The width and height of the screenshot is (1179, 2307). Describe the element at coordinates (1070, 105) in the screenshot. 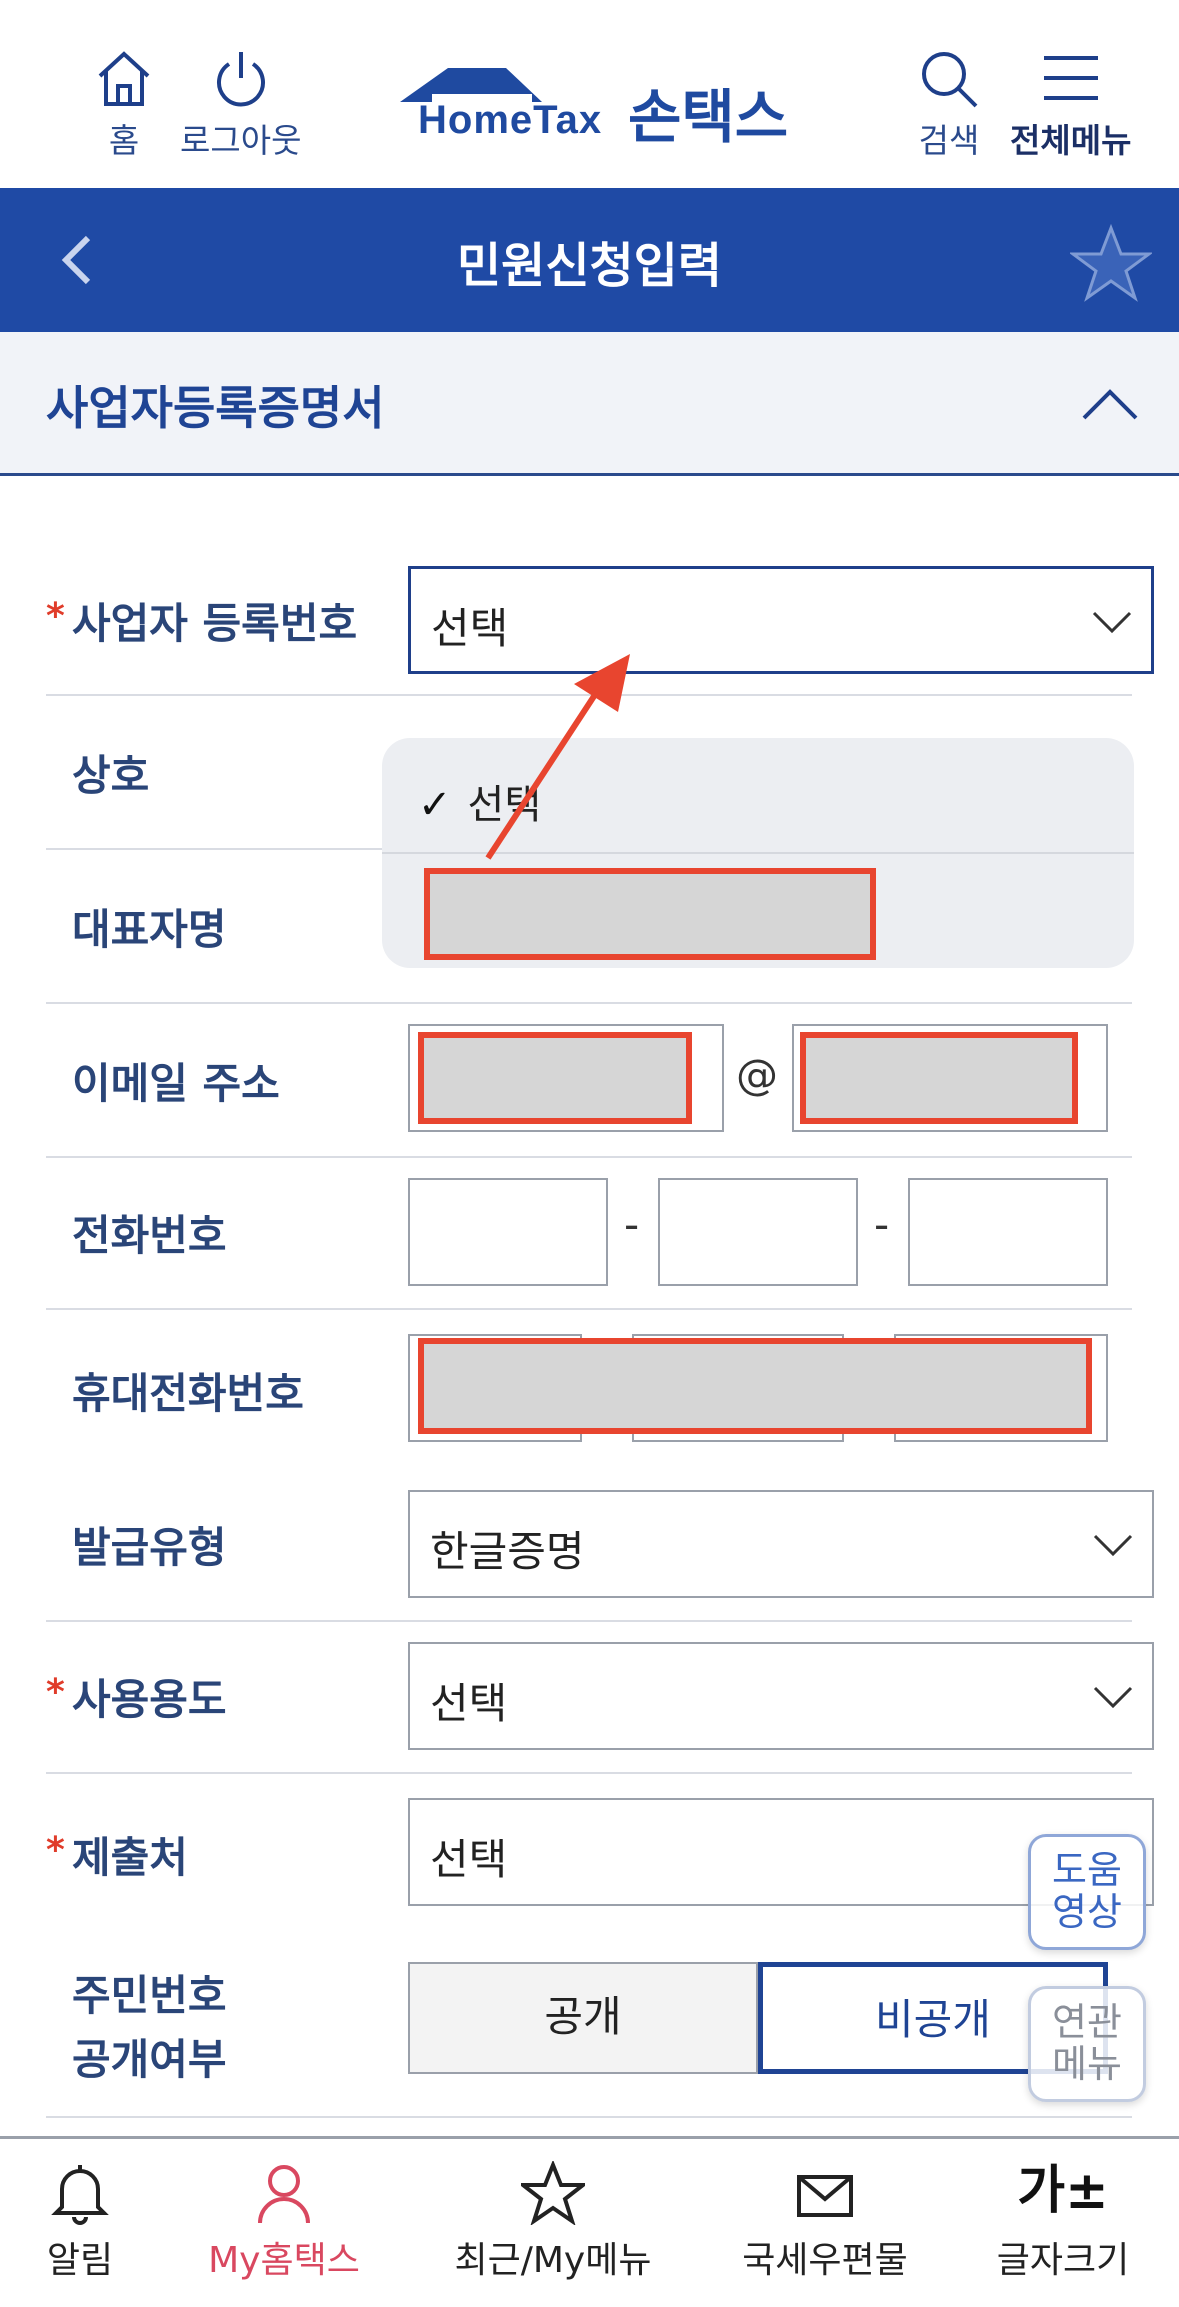

I see `all-menu-button: 전체메뉴` at that location.